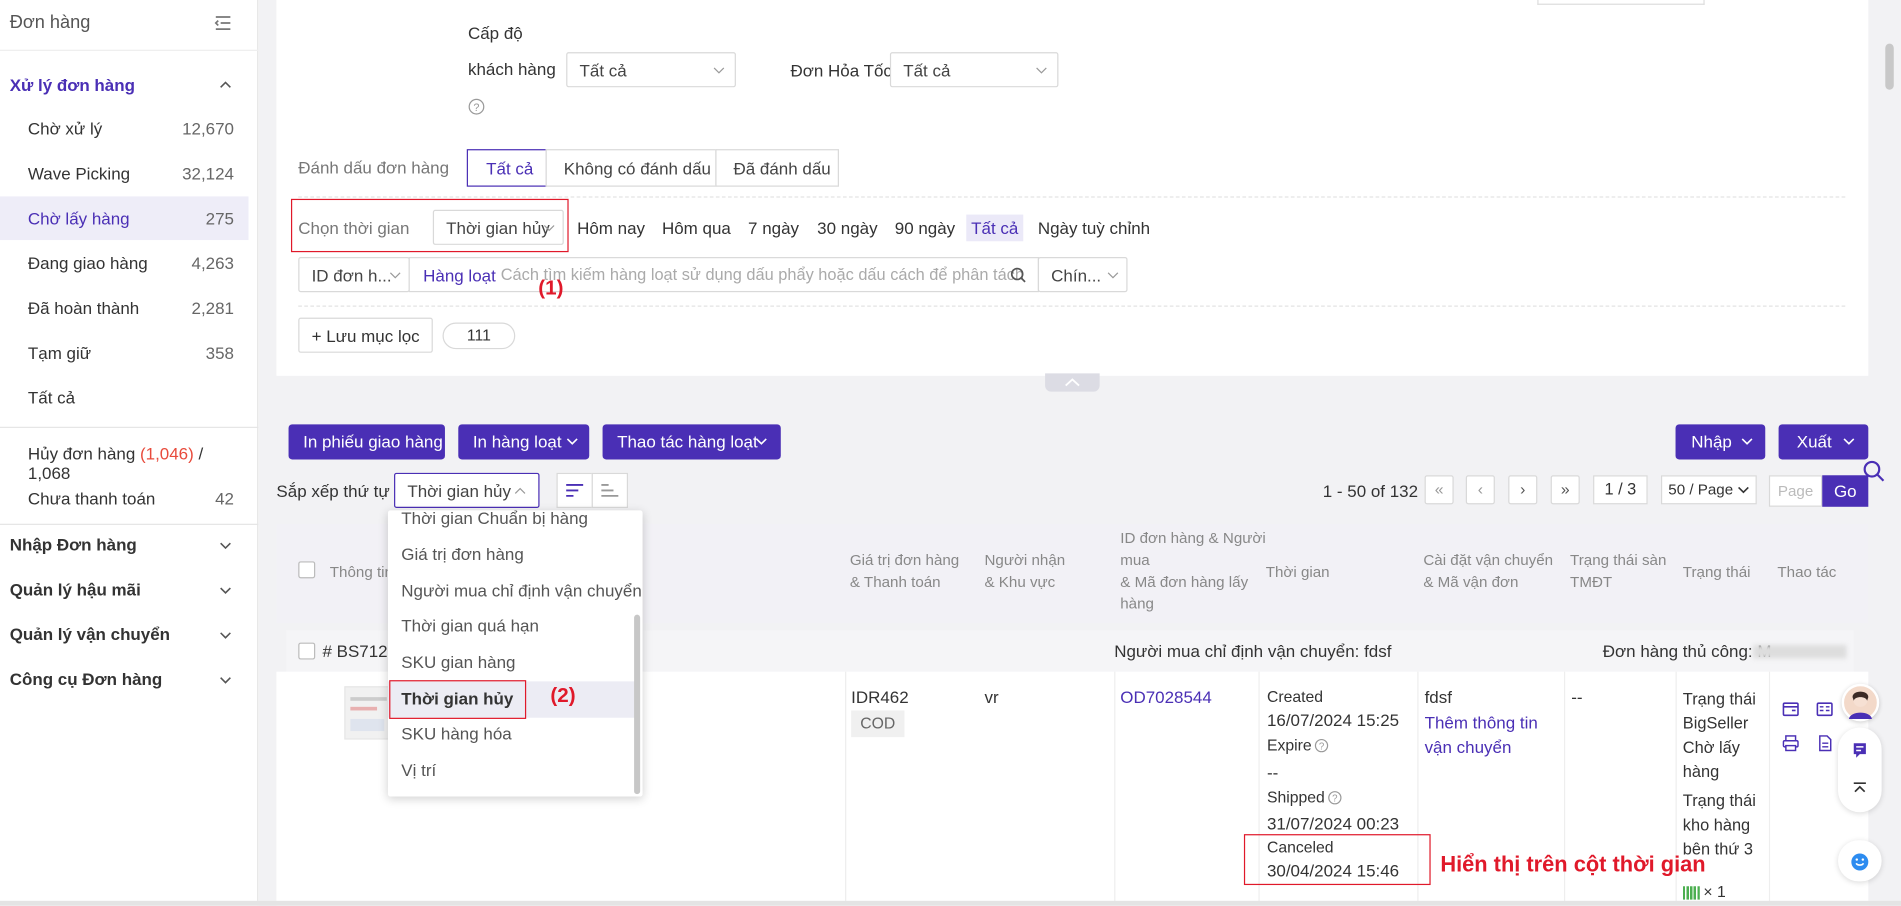  Describe the element at coordinates (86, 678) in the screenshot. I see `sidebar-group-tools: Công cụ Đơn hàng` at that location.